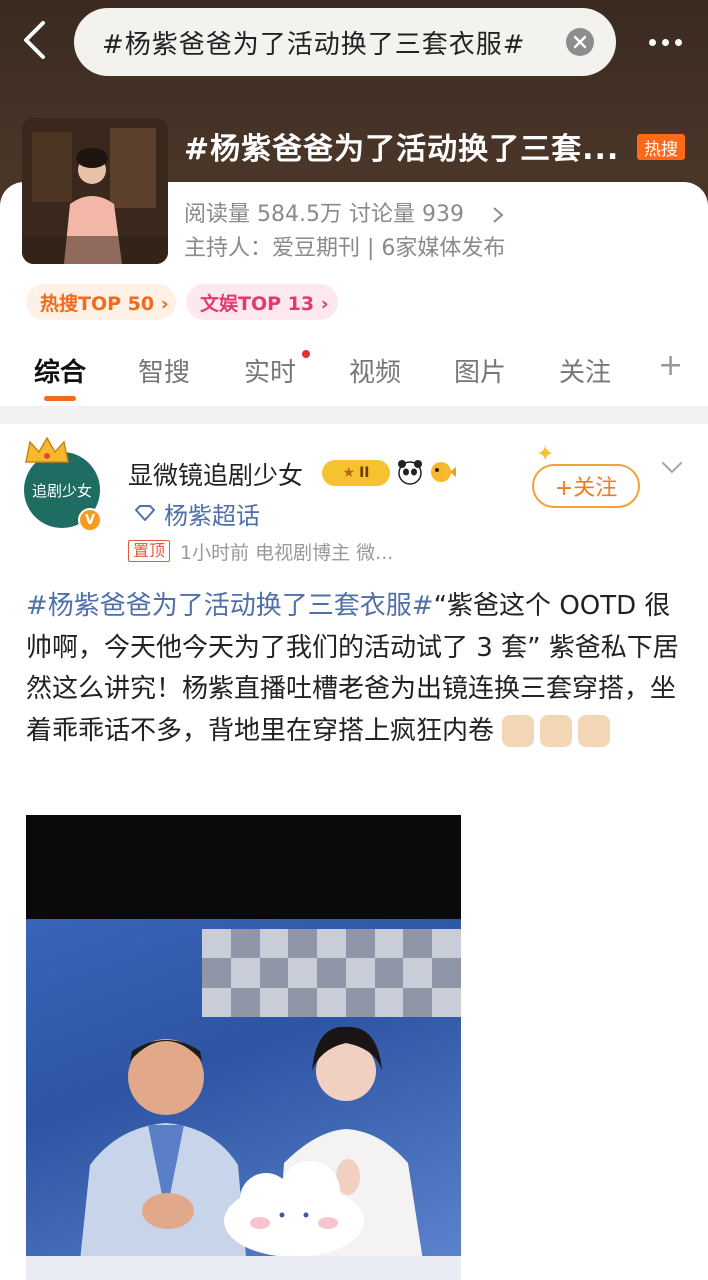  What do you see at coordinates (60, 370) in the screenshot?
I see `tab-comprehensive: 综合` at bounding box center [60, 370].